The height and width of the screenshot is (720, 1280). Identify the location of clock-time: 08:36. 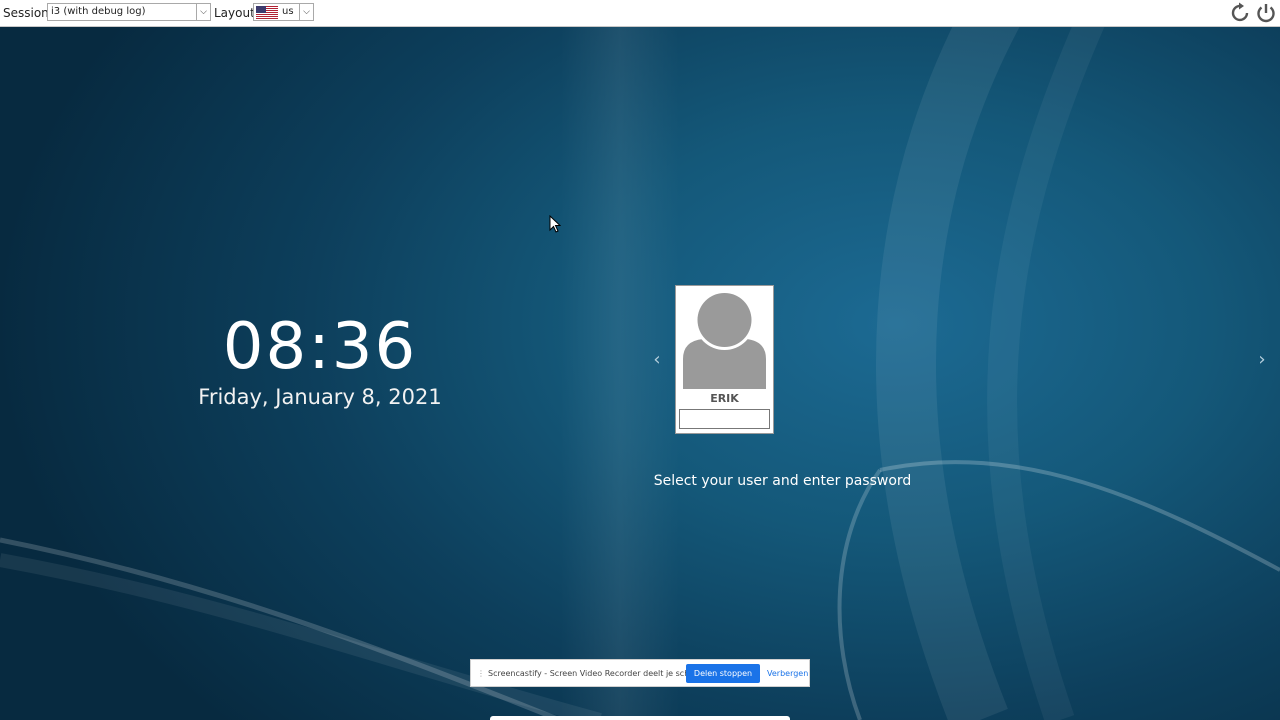
(320, 347).